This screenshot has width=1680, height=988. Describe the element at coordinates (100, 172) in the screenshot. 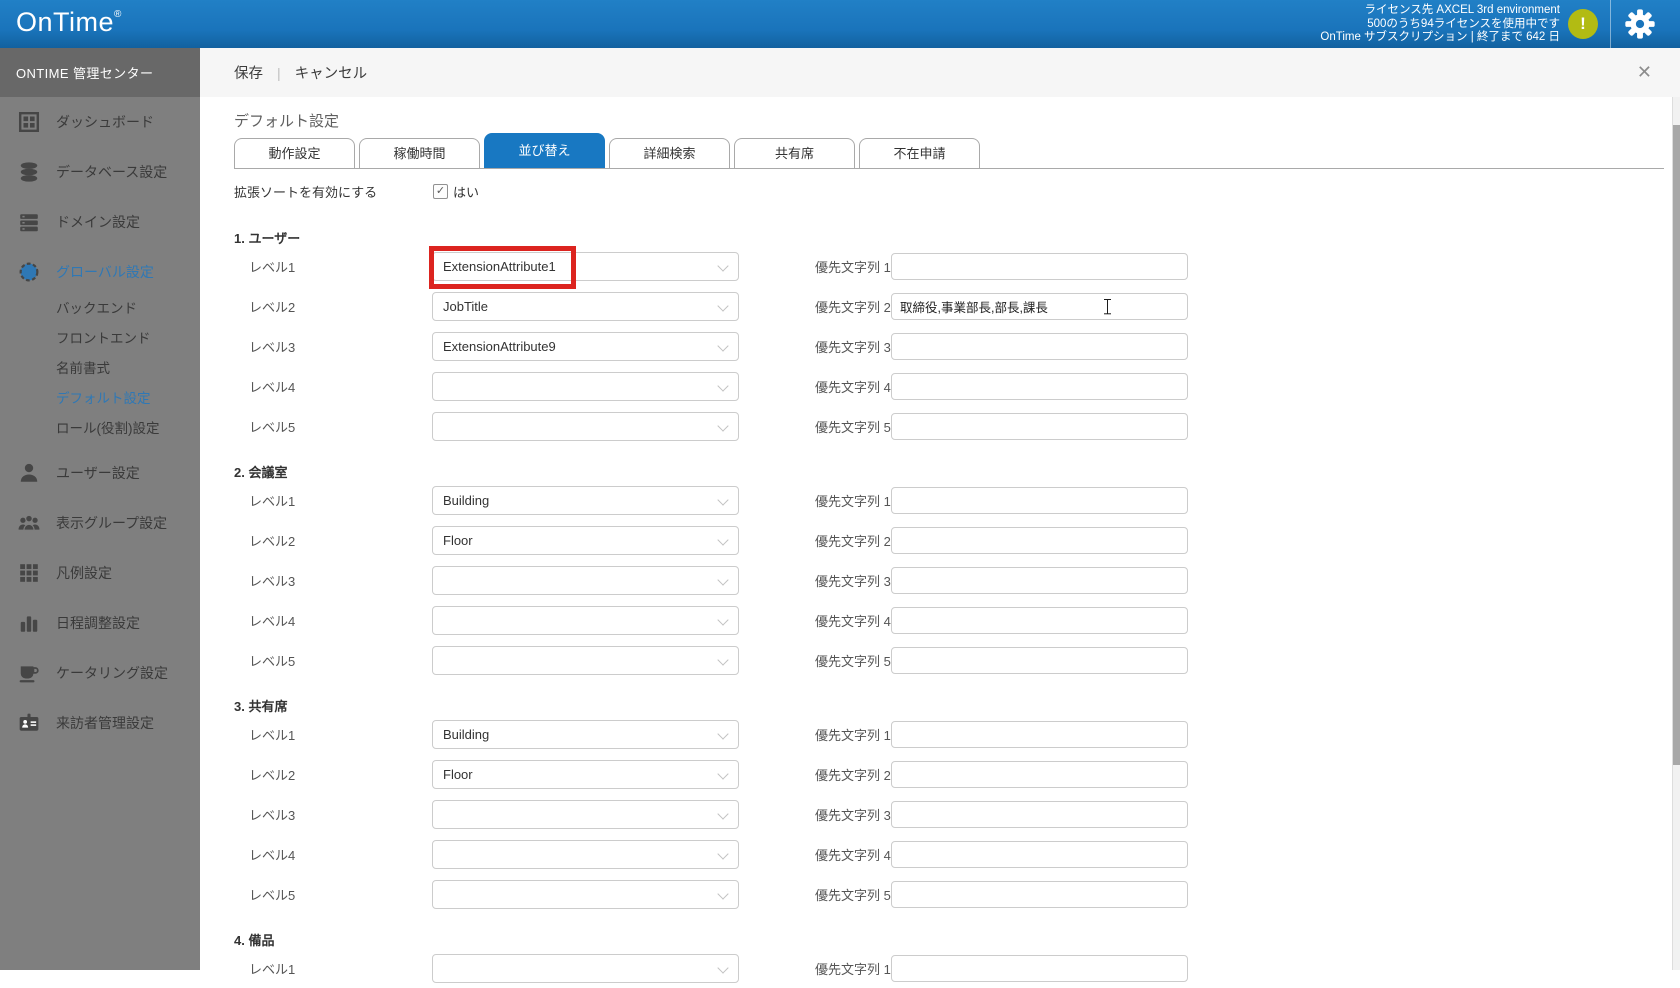

I see `sidebar-item-database: データベース設定` at that location.